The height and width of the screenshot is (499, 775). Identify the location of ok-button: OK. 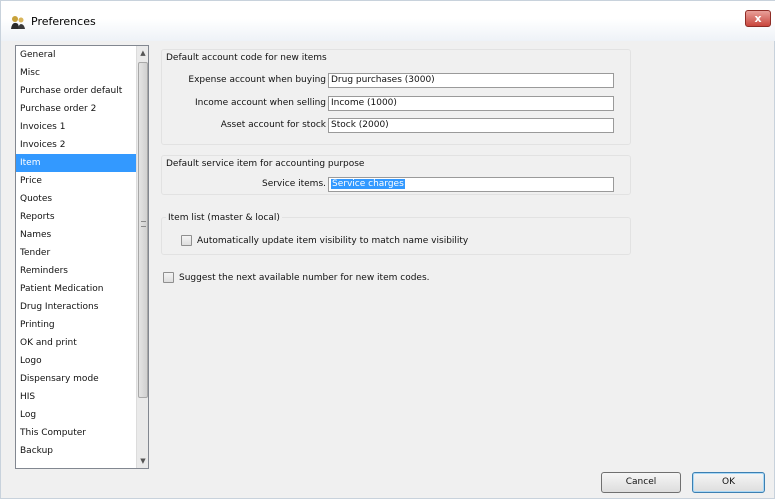
(728, 482).